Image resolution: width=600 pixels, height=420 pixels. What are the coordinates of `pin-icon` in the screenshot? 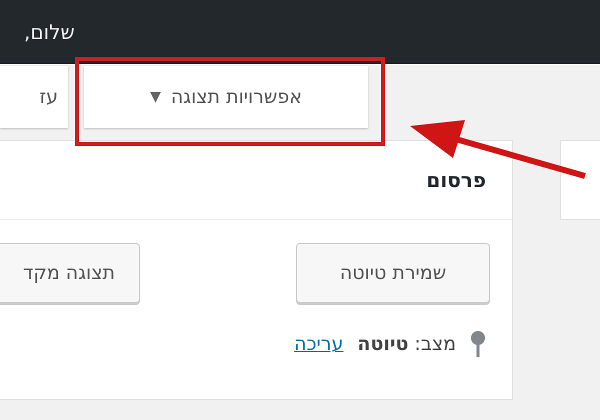 It's located at (478, 344).